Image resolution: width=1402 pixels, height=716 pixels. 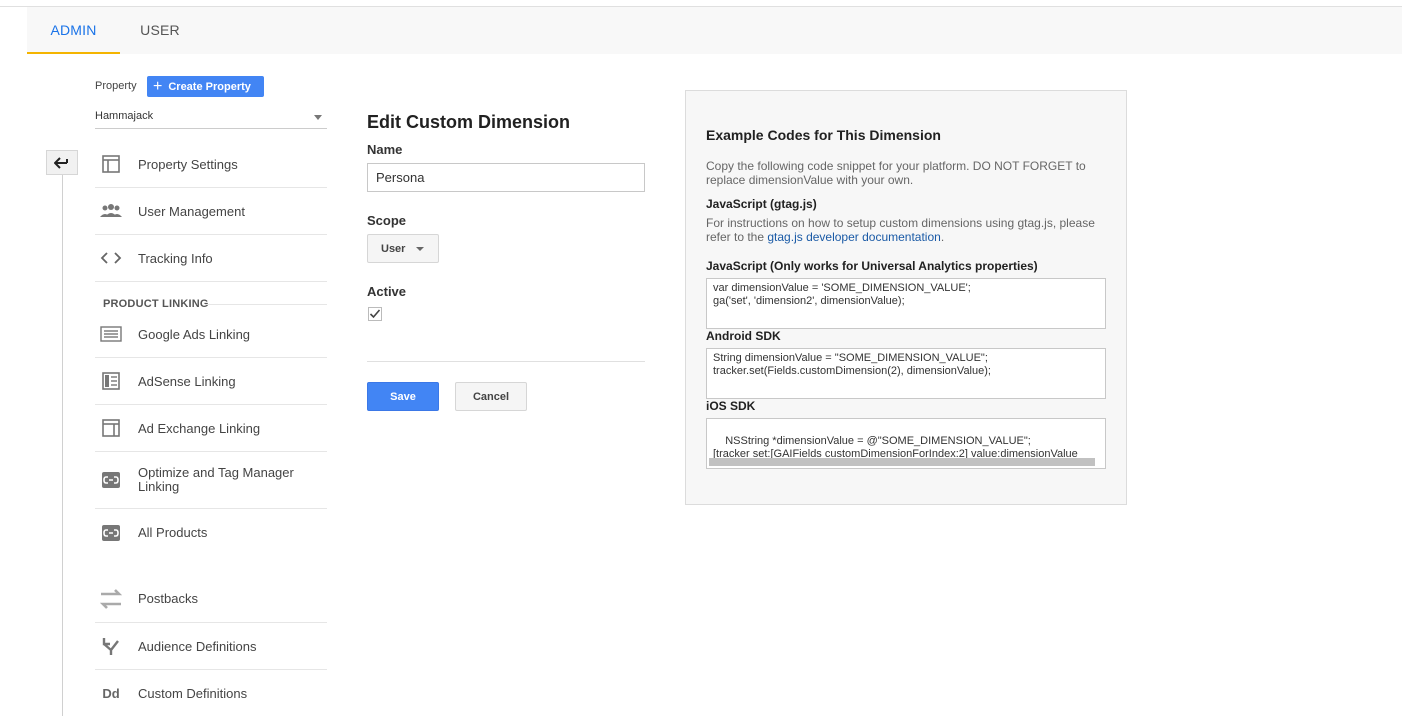 I want to click on nav-item-optimize-tag-manager-linking: Optimize and Tag Manager Linking, so click(x=211, y=480).